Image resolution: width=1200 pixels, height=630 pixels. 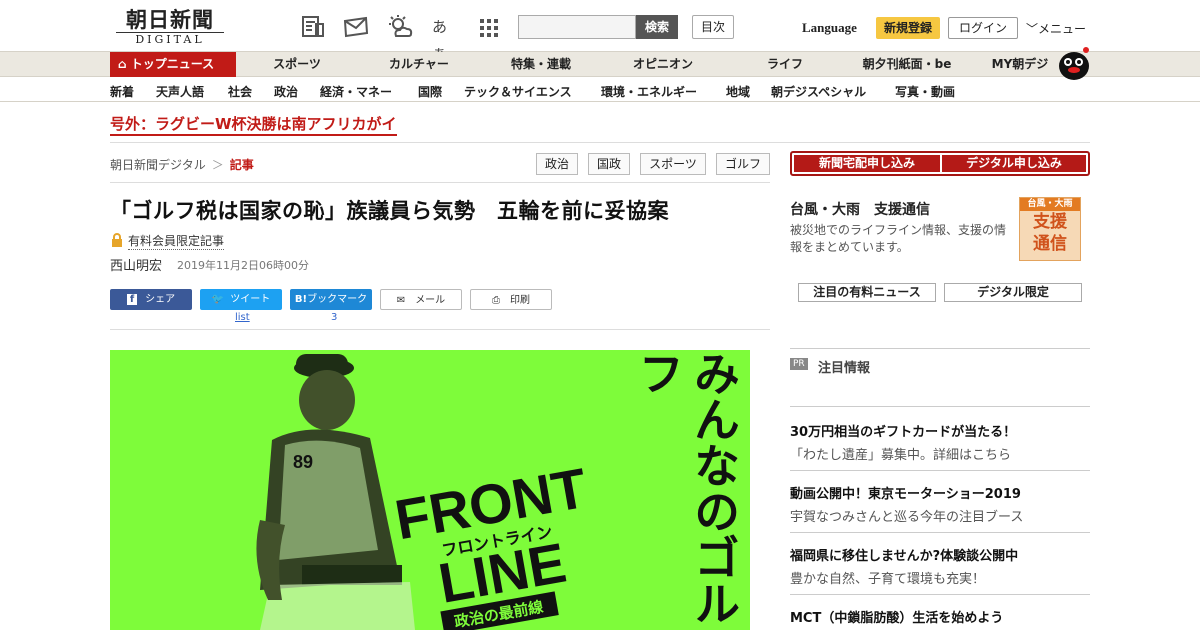 I want to click on twitter-icon: 🐦, so click(x=218, y=299).